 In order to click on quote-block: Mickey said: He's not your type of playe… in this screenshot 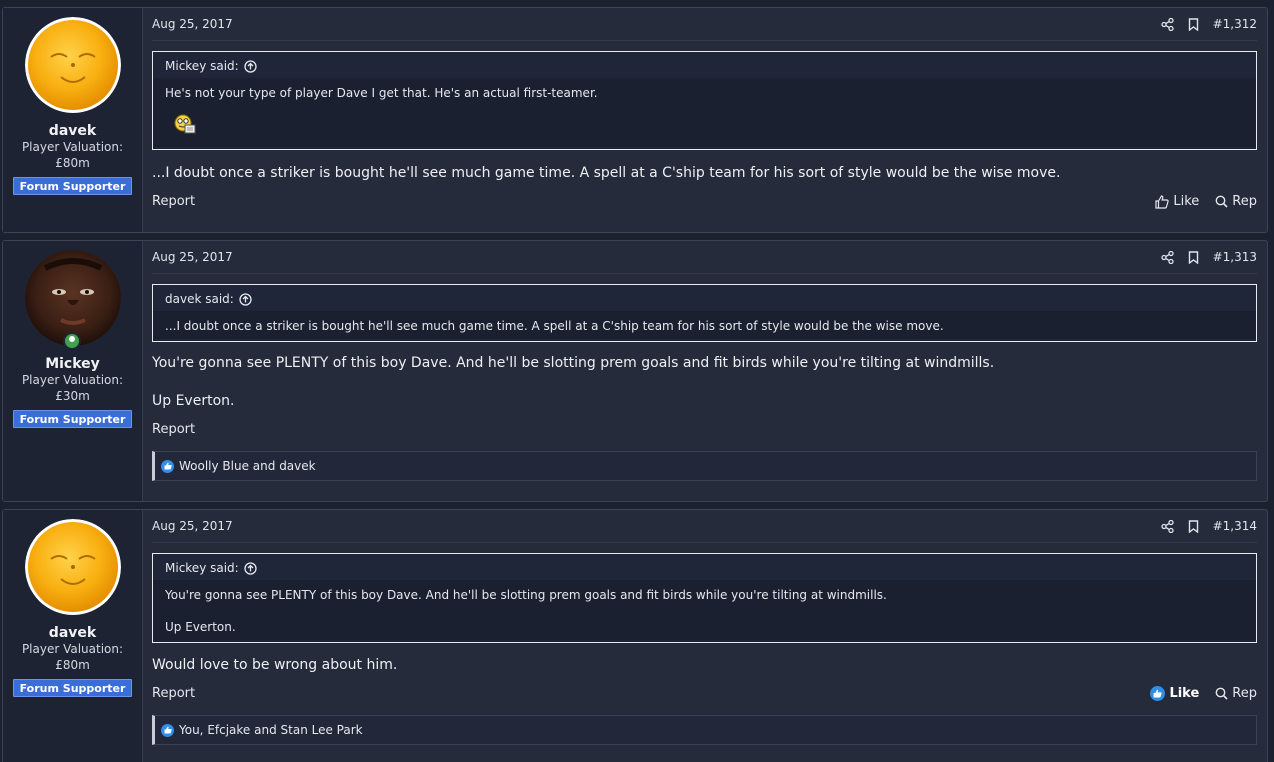, I will do `click(704, 100)`.